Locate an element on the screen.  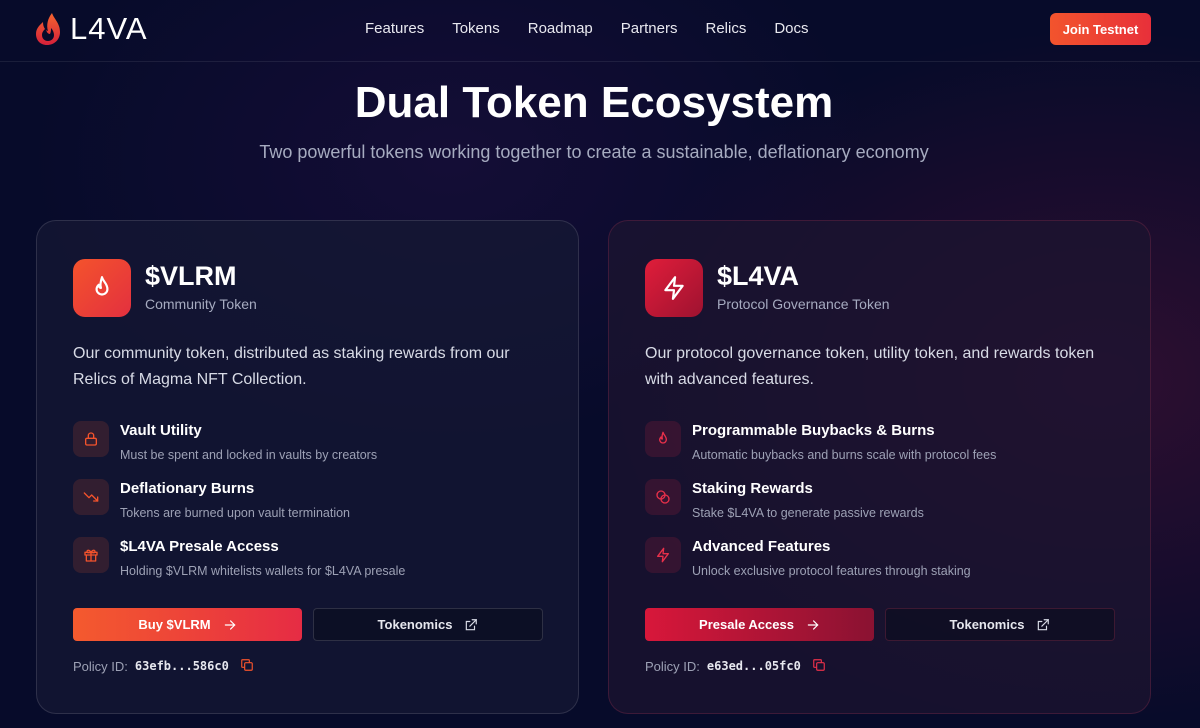
presale-access-button: Presale Access is located at coordinates (759, 624).